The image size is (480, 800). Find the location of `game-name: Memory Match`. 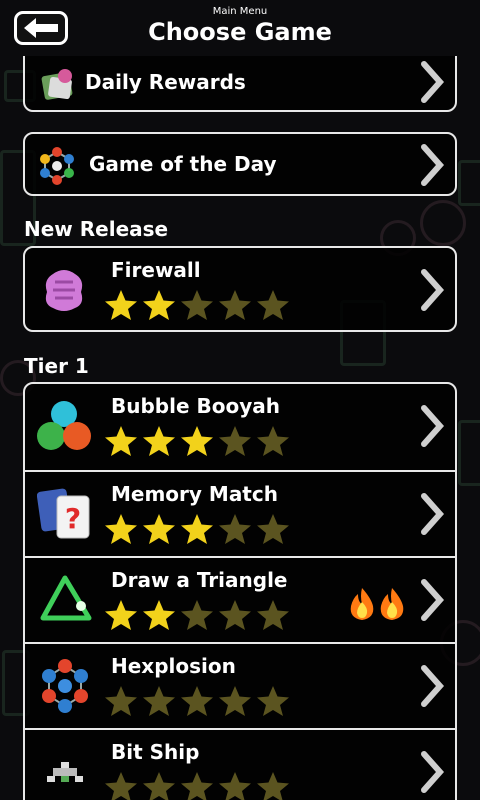

game-name: Memory Match is located at coordinates (194, 494).